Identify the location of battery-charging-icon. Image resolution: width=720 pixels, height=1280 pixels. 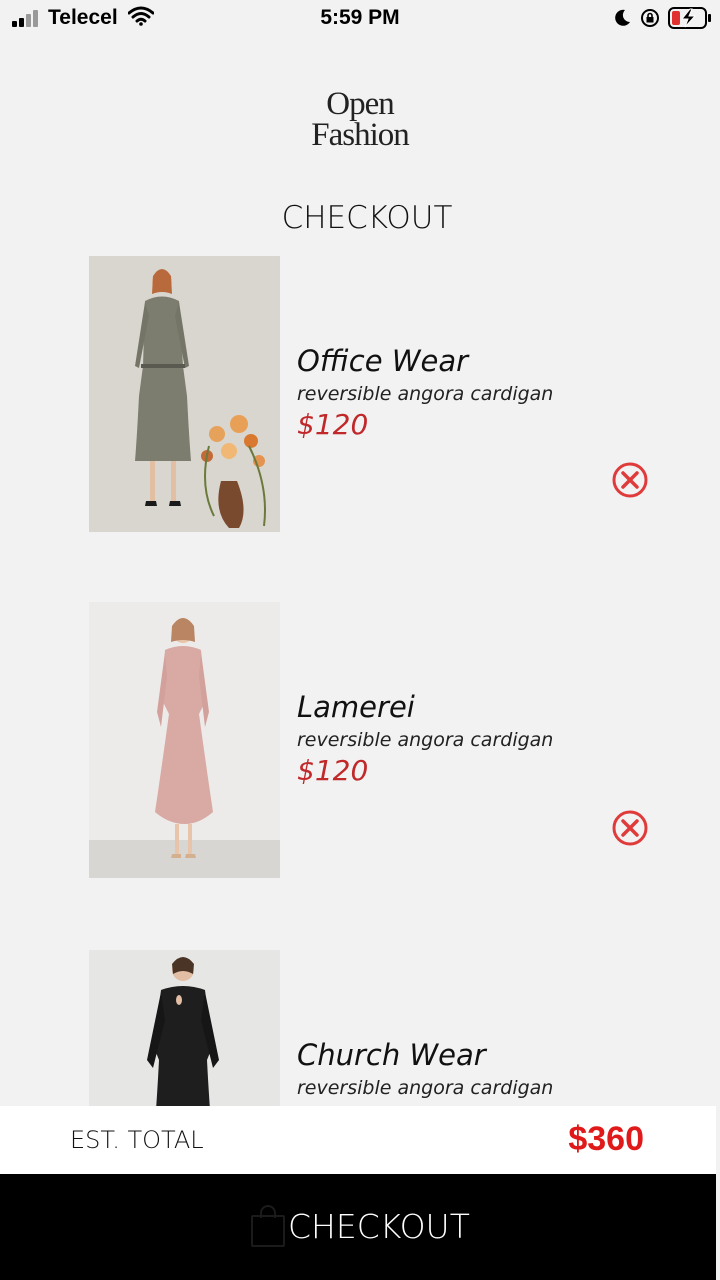
(689, 18).